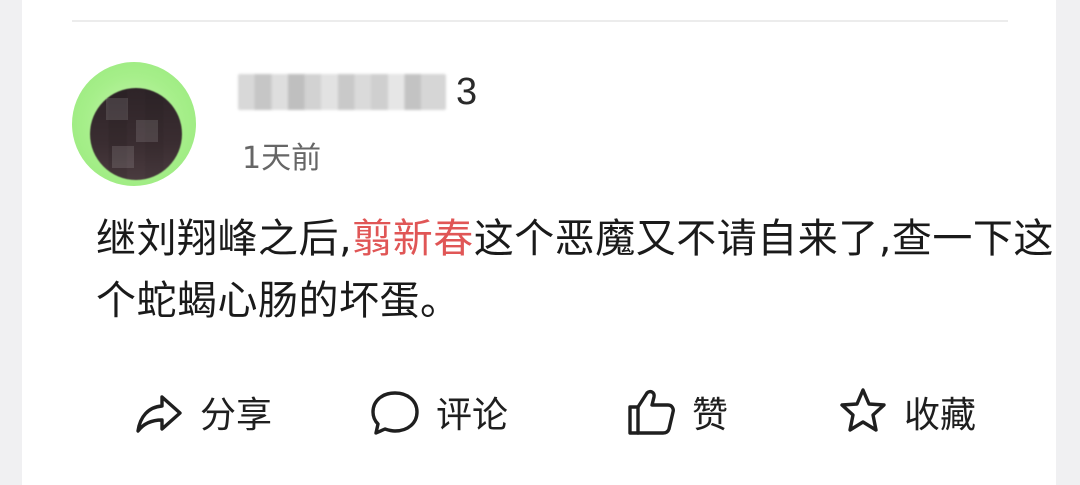 The height and width of the screenshot is (485, 1080). I want to click on top-divider, so click(540, 21).